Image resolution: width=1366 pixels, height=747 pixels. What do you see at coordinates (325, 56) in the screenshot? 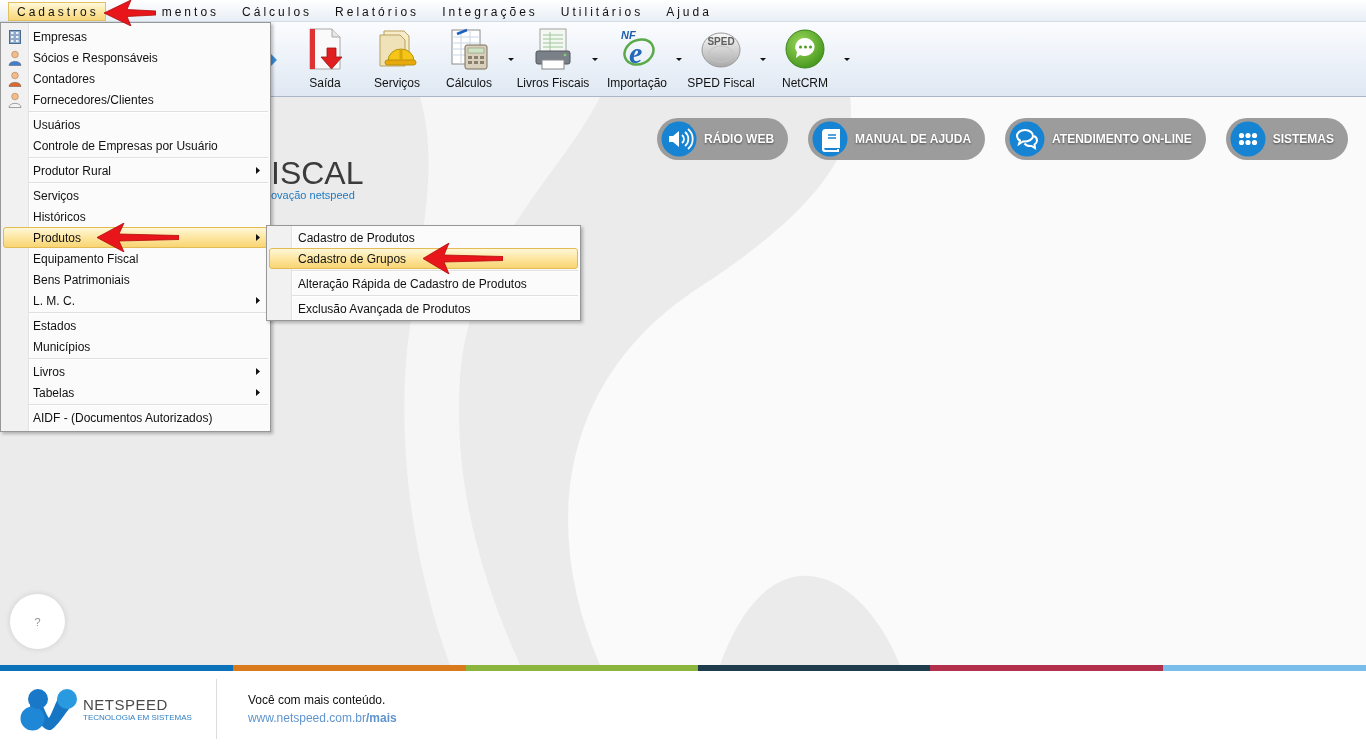
I see `toolbar-button: Saída` at bounding box center [325, 56].